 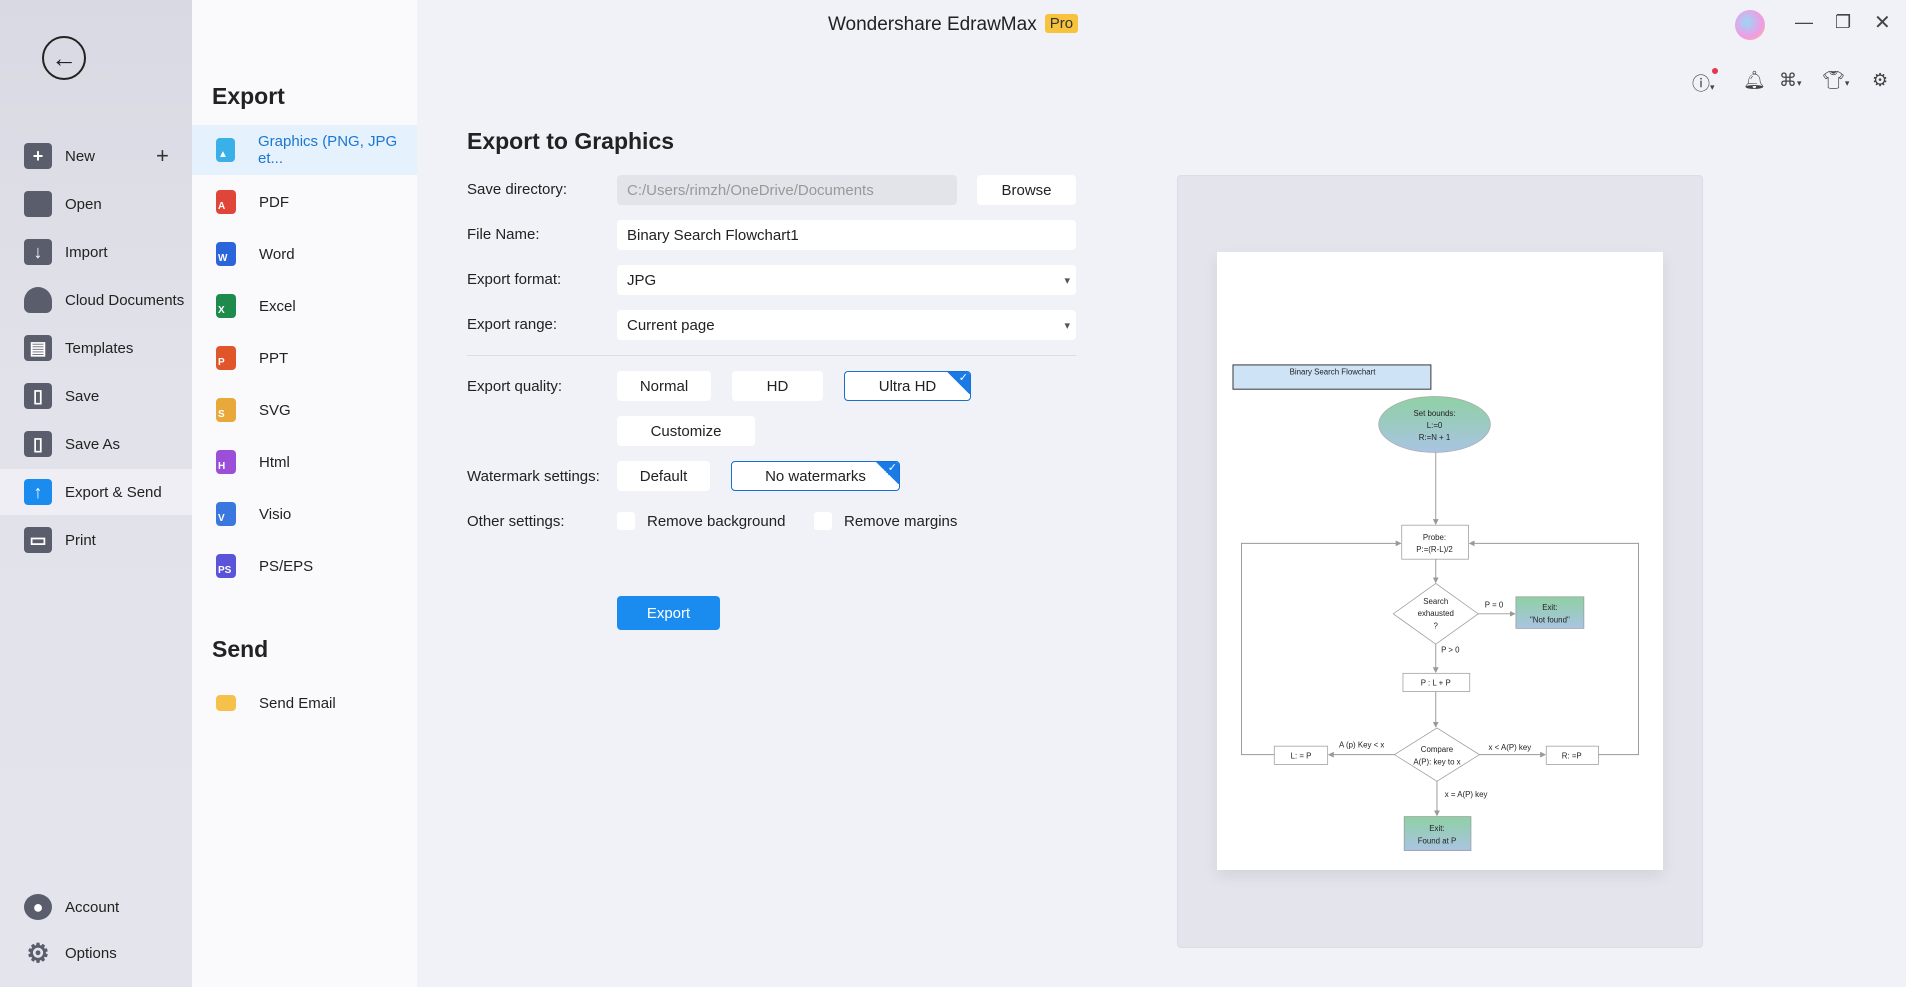 What do you see at coordinates (1361, 744) in the screenshot?
I see `left-branch-label: A (p) Key < x` at bounding box center [1361, 744].